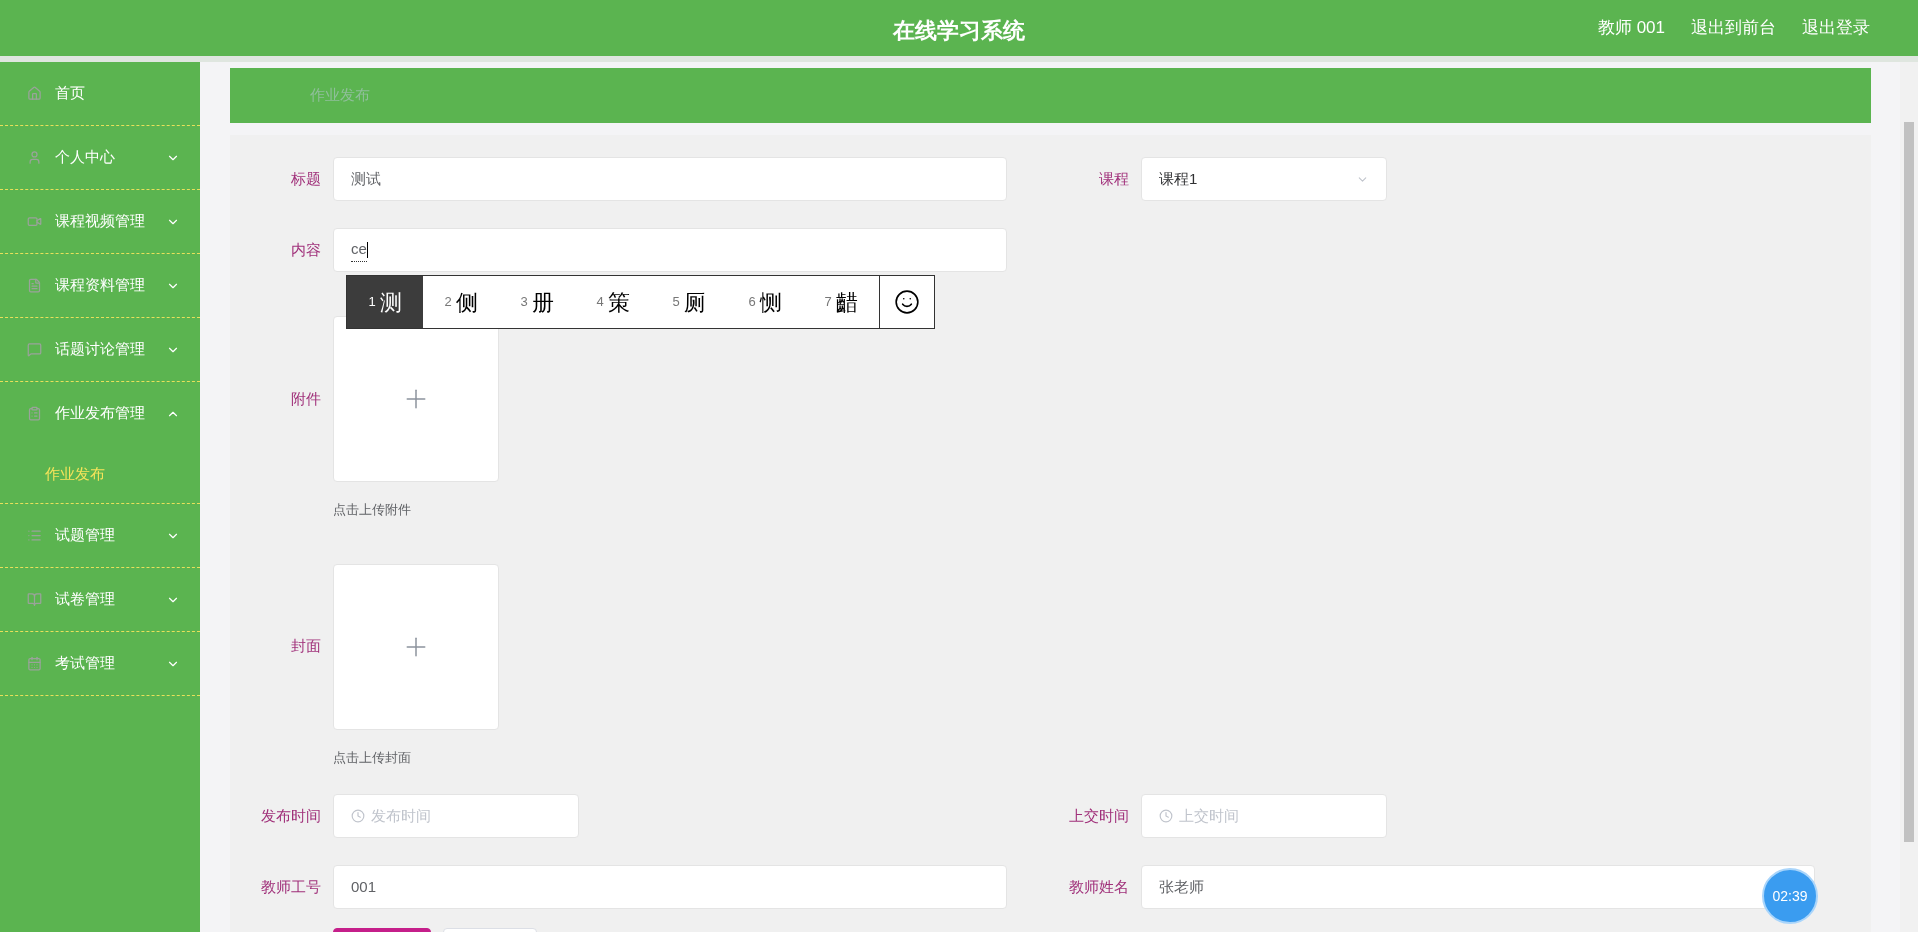 The height and width of the screenshot is (932, 1918). What do you see at coordinates (100, 285) in the screenshot?
I see `sidebar-item: 课程资料管理` at bounding box center [100, 285].